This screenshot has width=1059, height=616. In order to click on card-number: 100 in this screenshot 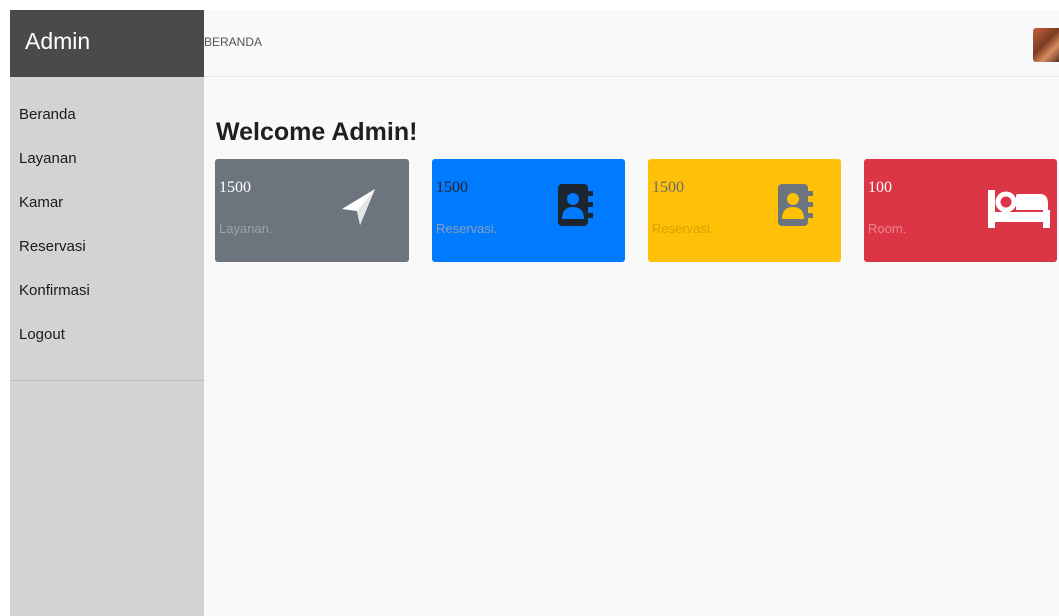, I will do `click(880, 187)`.